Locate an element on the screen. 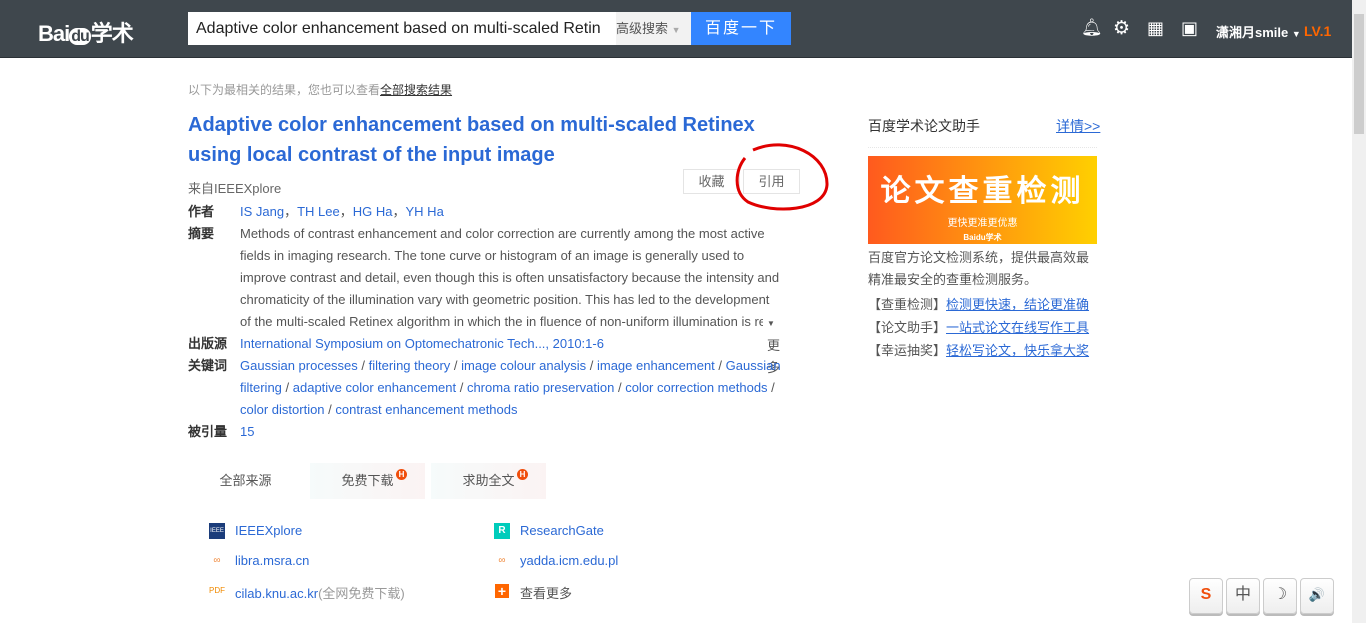 This screenshot has height=623, width=1366. result-hint: 以下为最相关的结果，您也可以查看全部搜索结果 is located at coordinates (320, 89).